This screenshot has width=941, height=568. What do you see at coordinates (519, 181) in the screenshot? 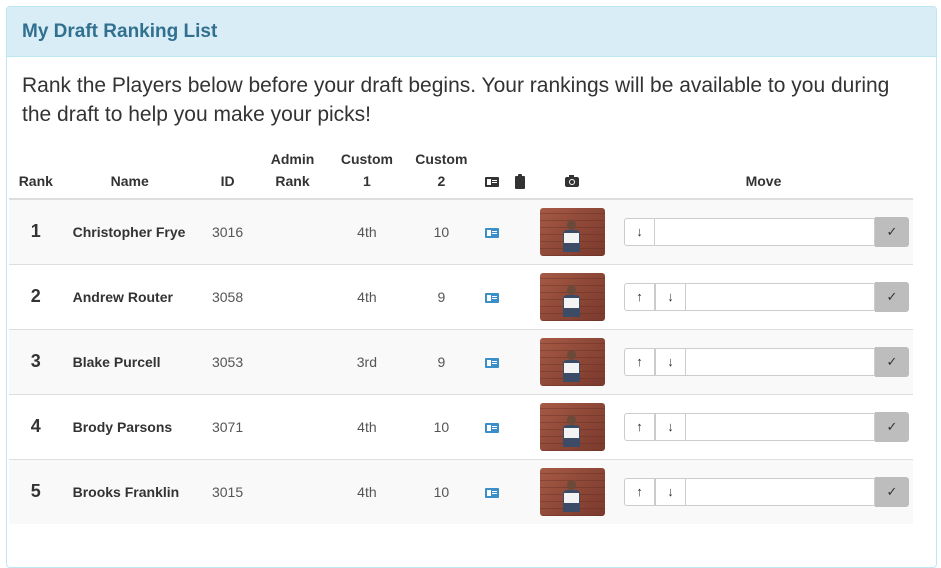
I see `clipboard-icon` at bounding box center [519, 181].